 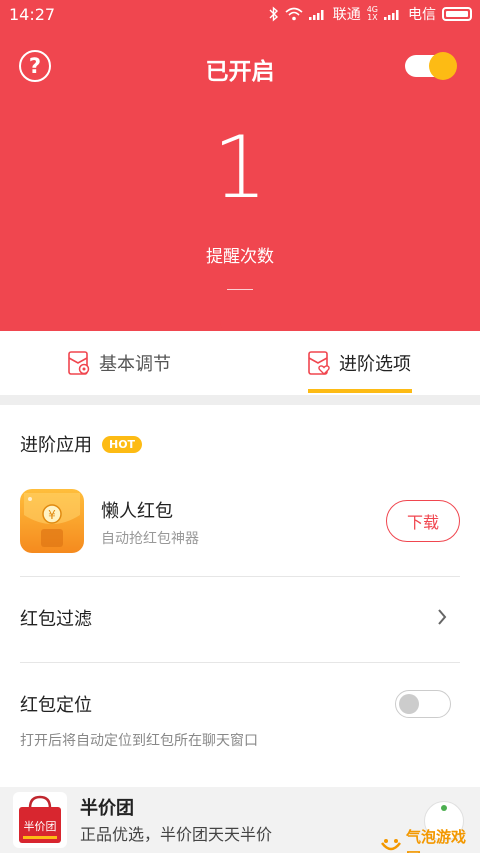 What do you see at coordinates (319, 363) in the screenshot?
I see `envelope-heart-icon` at bounding box center [319, 363].